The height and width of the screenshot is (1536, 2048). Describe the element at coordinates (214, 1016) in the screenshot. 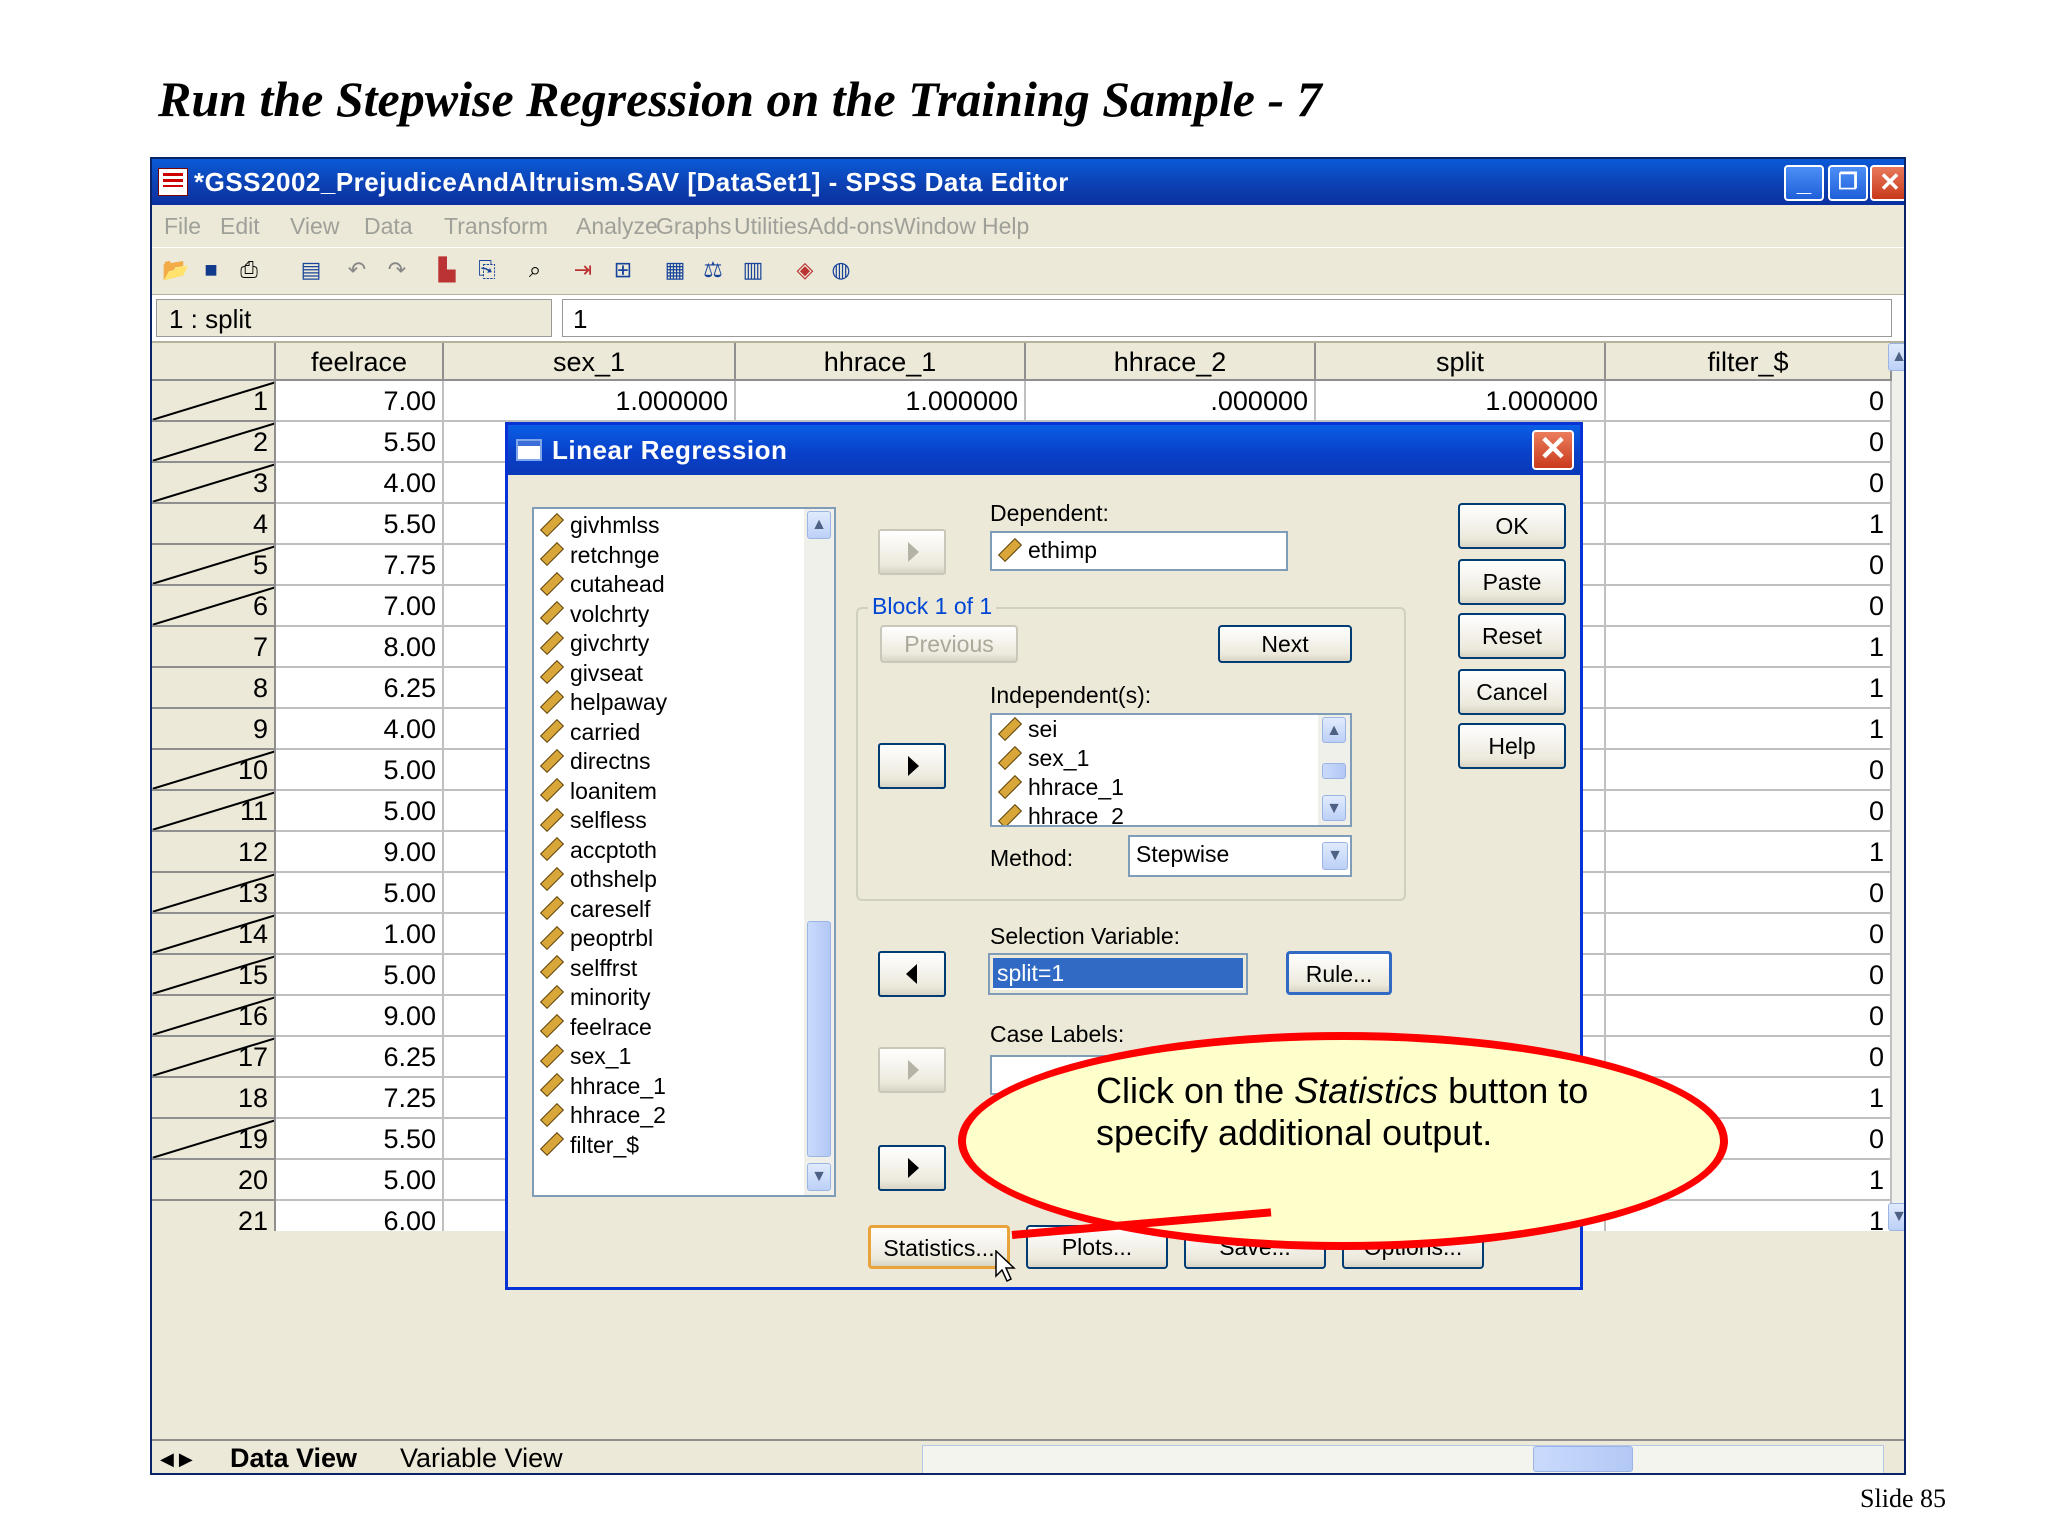

I see `row-number: 16` at that location.